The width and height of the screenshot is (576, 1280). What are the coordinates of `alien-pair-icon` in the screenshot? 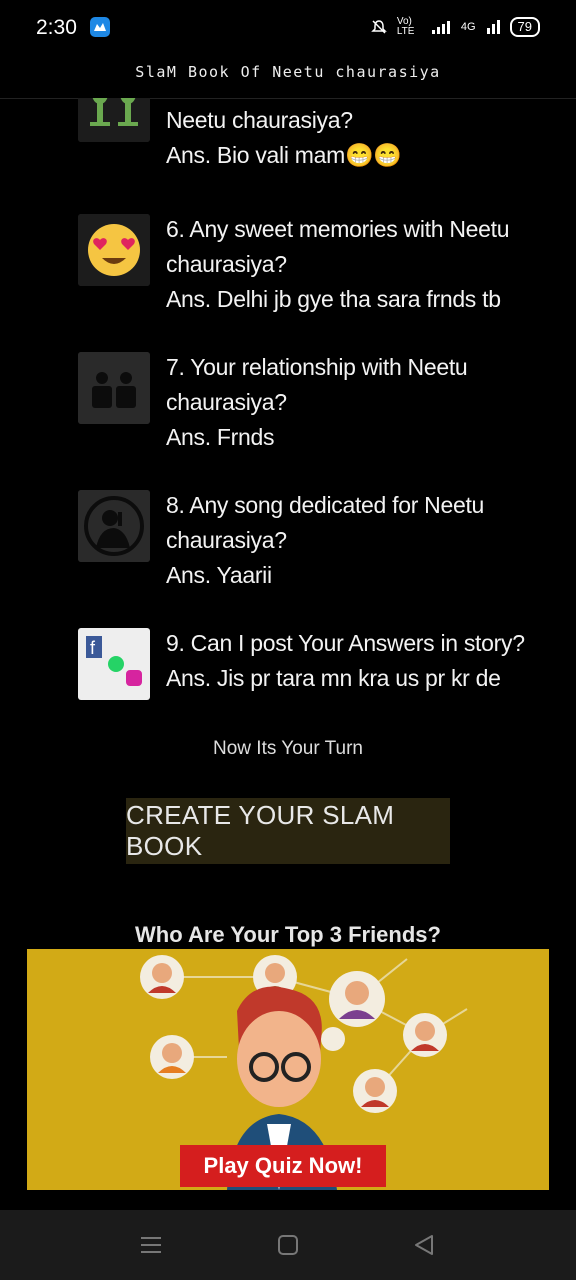 It's located at (114, 120).